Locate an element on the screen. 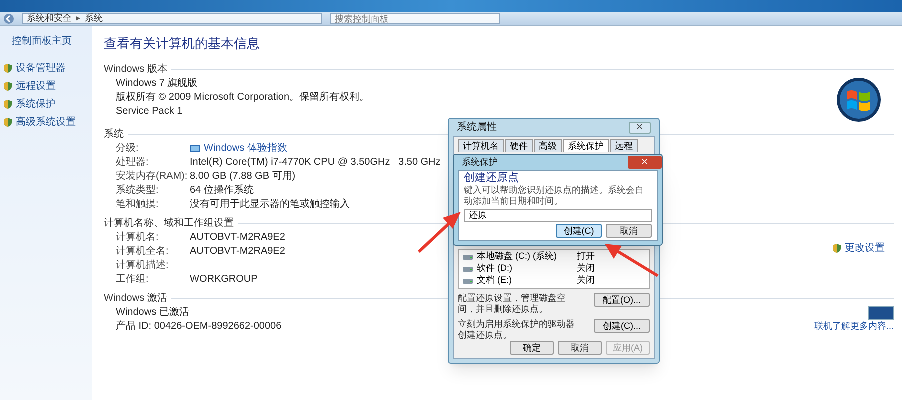 This screenshot has height=400, width=902. dialog-tab: 远程 is located at coordinates (624, 145).